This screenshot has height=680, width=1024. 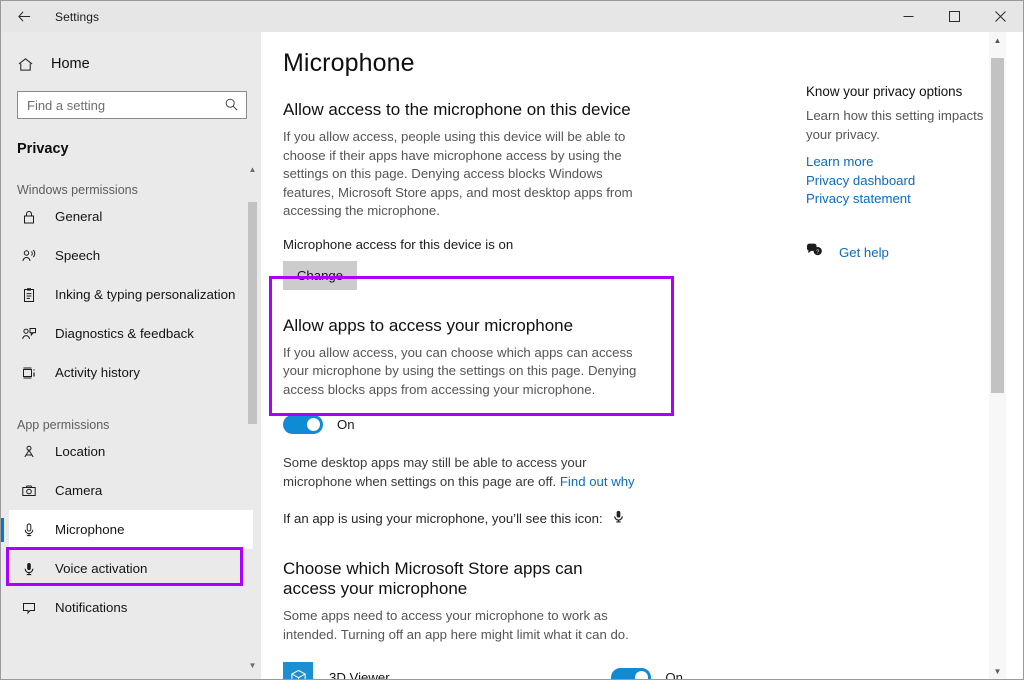 What do you see at coordinates (644, 424) in the screenshot?
I see `app-access-toggle-row: On` at bounding box center [644, 424].